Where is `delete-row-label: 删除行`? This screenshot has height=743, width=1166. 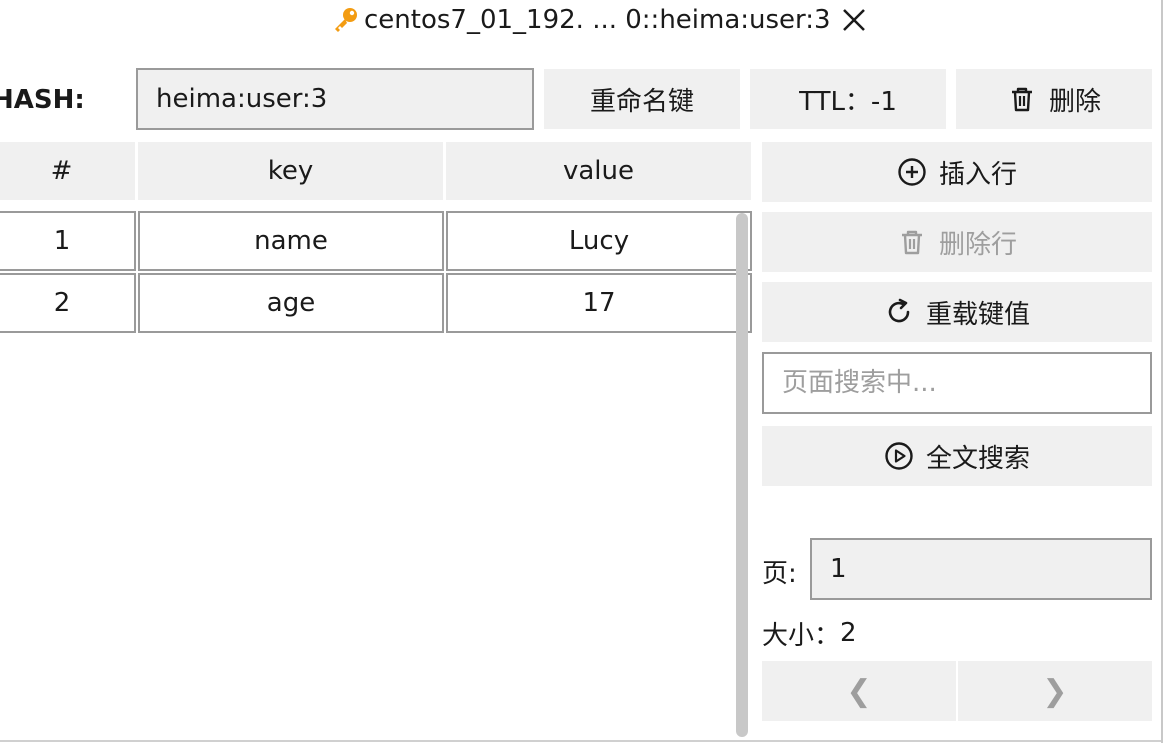 delete-row-label: 删除行 is located at coordinates (977, 244).